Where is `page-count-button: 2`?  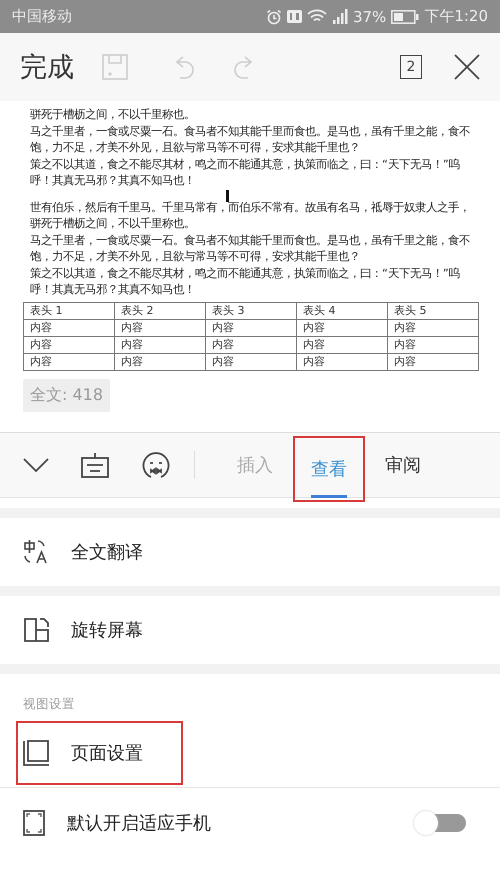 page-count-button: 2 is located at coordinates (411, 67).